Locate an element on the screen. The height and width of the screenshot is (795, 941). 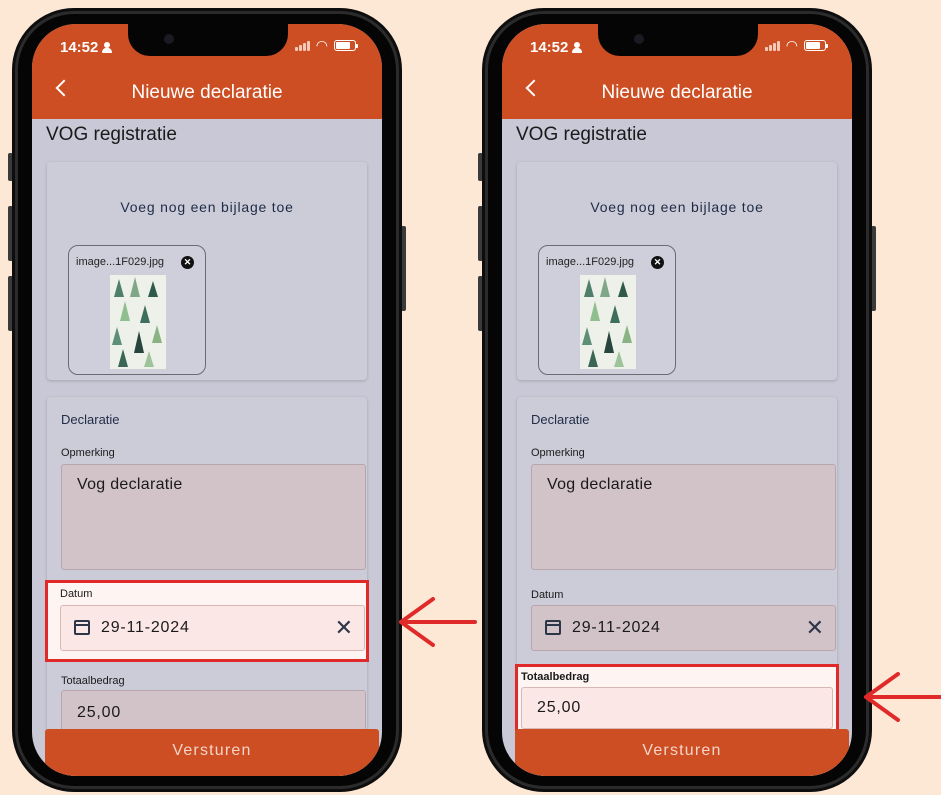
date-field-highlight: Datum 29-11-2024 ✕ is located at coordinates (207, 621).